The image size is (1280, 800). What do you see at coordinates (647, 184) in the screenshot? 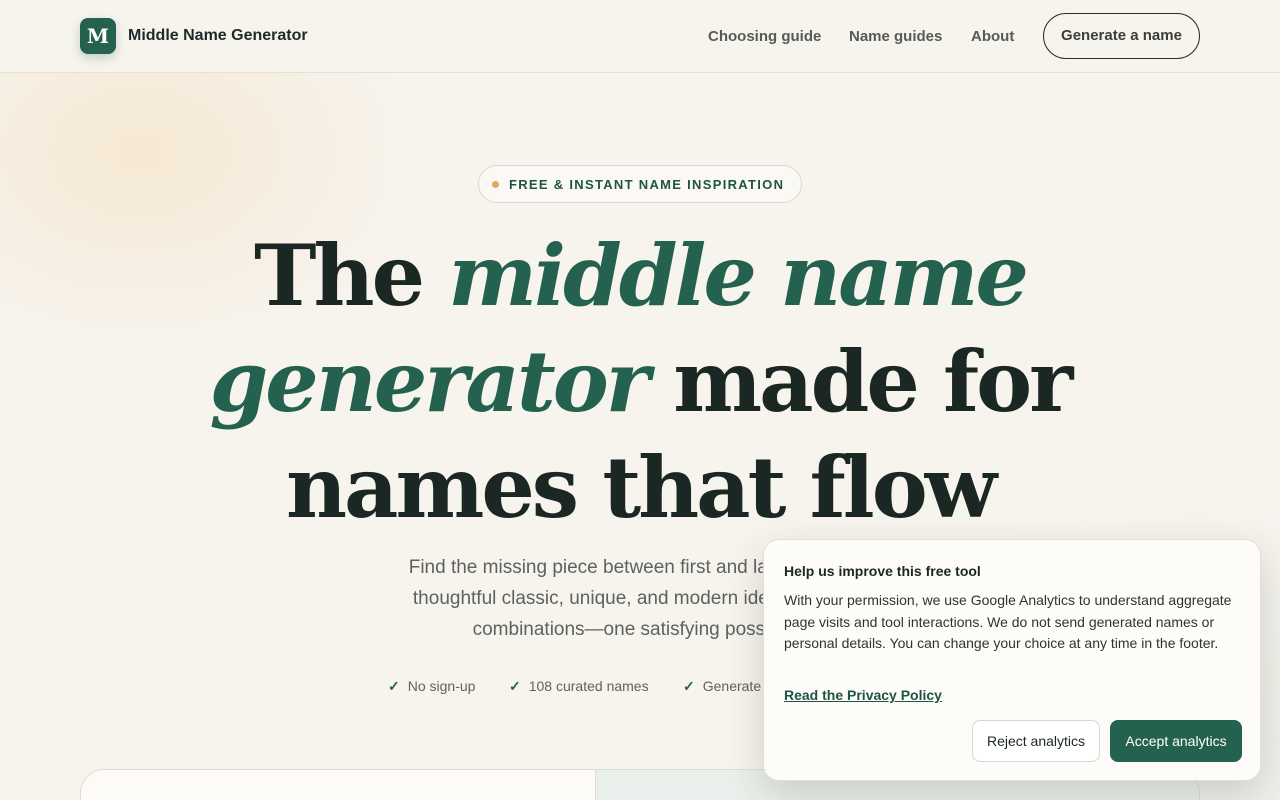
I see `badge-label: FREE & INSTANT NAME INSPIRATION` at bounding box center [647, 184].